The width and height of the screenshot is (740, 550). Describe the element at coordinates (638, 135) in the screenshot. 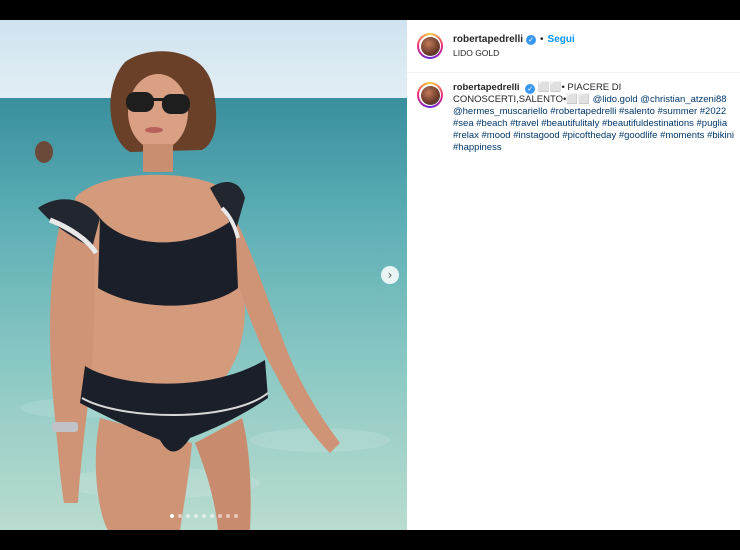

I see `hashtag-link: #goodlife` at that location.